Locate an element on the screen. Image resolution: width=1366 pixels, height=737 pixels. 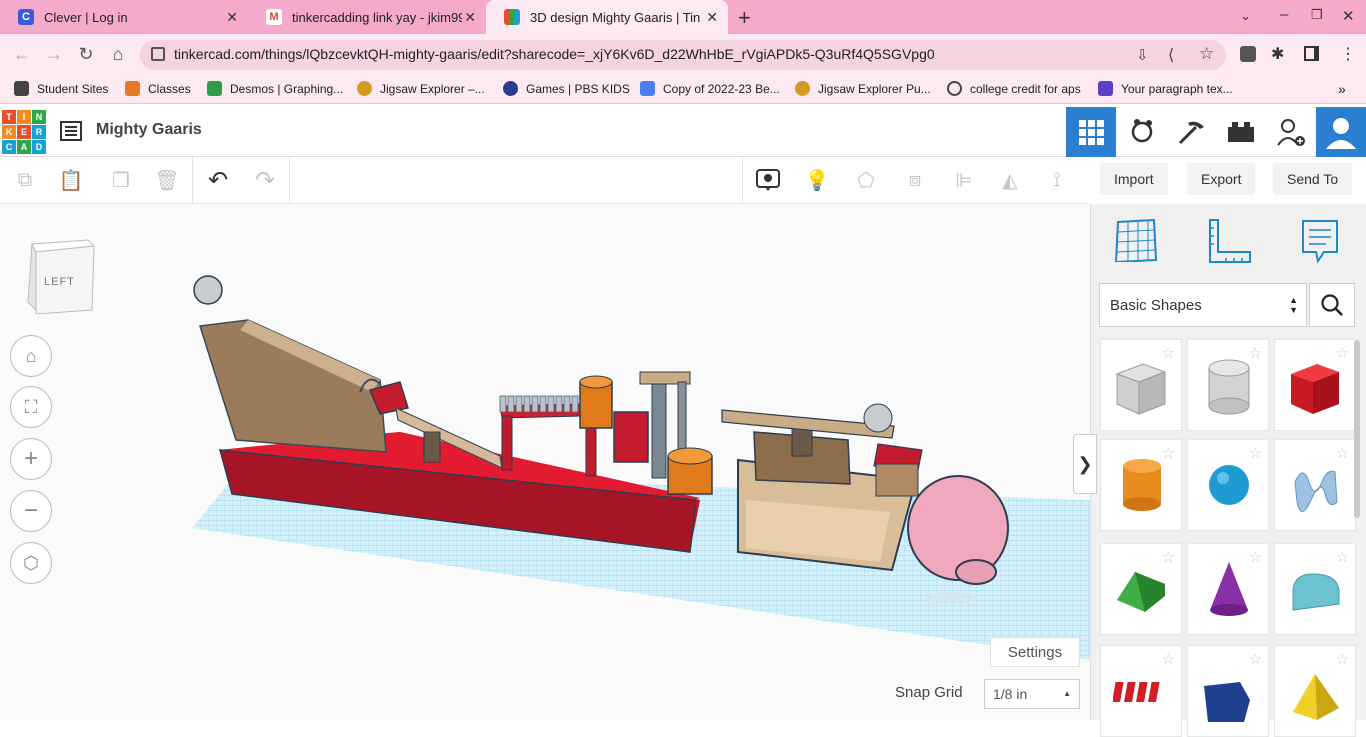
minimize-icon: – is located at coordinates (1284, 14).